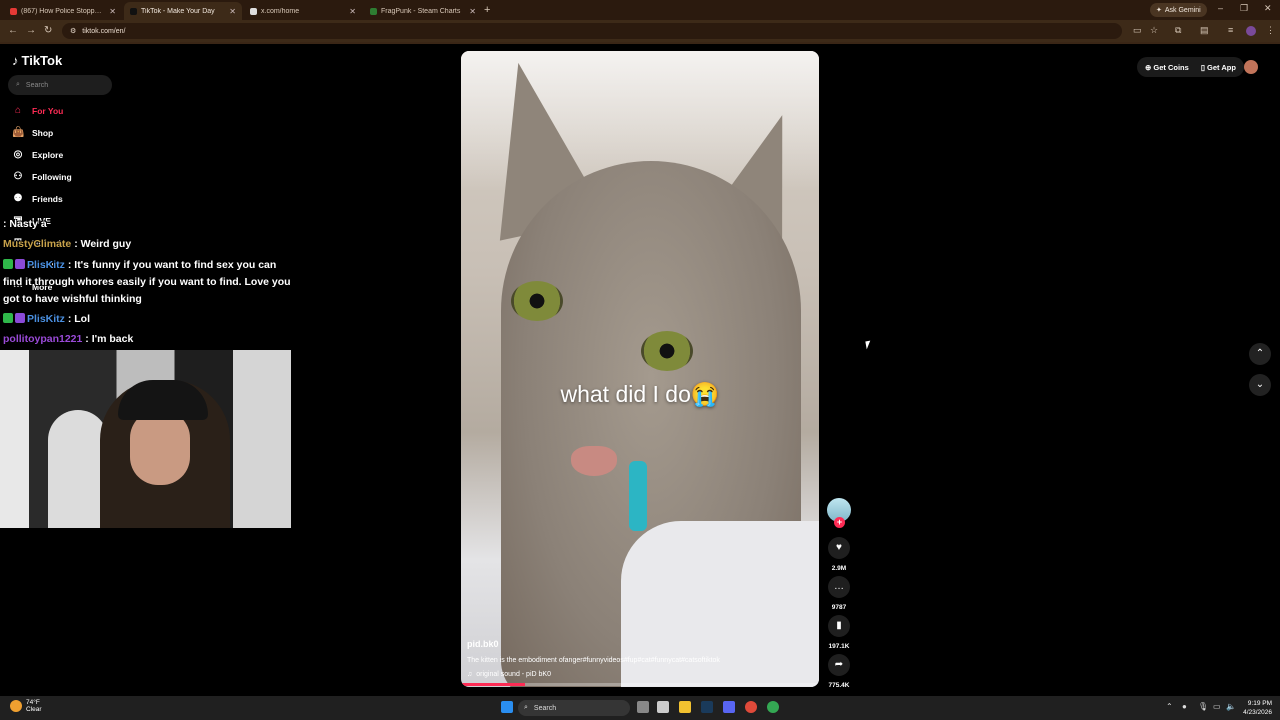  Describe the element at coordinates (839, 548) in the screenshot. I see `heart-icon: ♥` at that location.